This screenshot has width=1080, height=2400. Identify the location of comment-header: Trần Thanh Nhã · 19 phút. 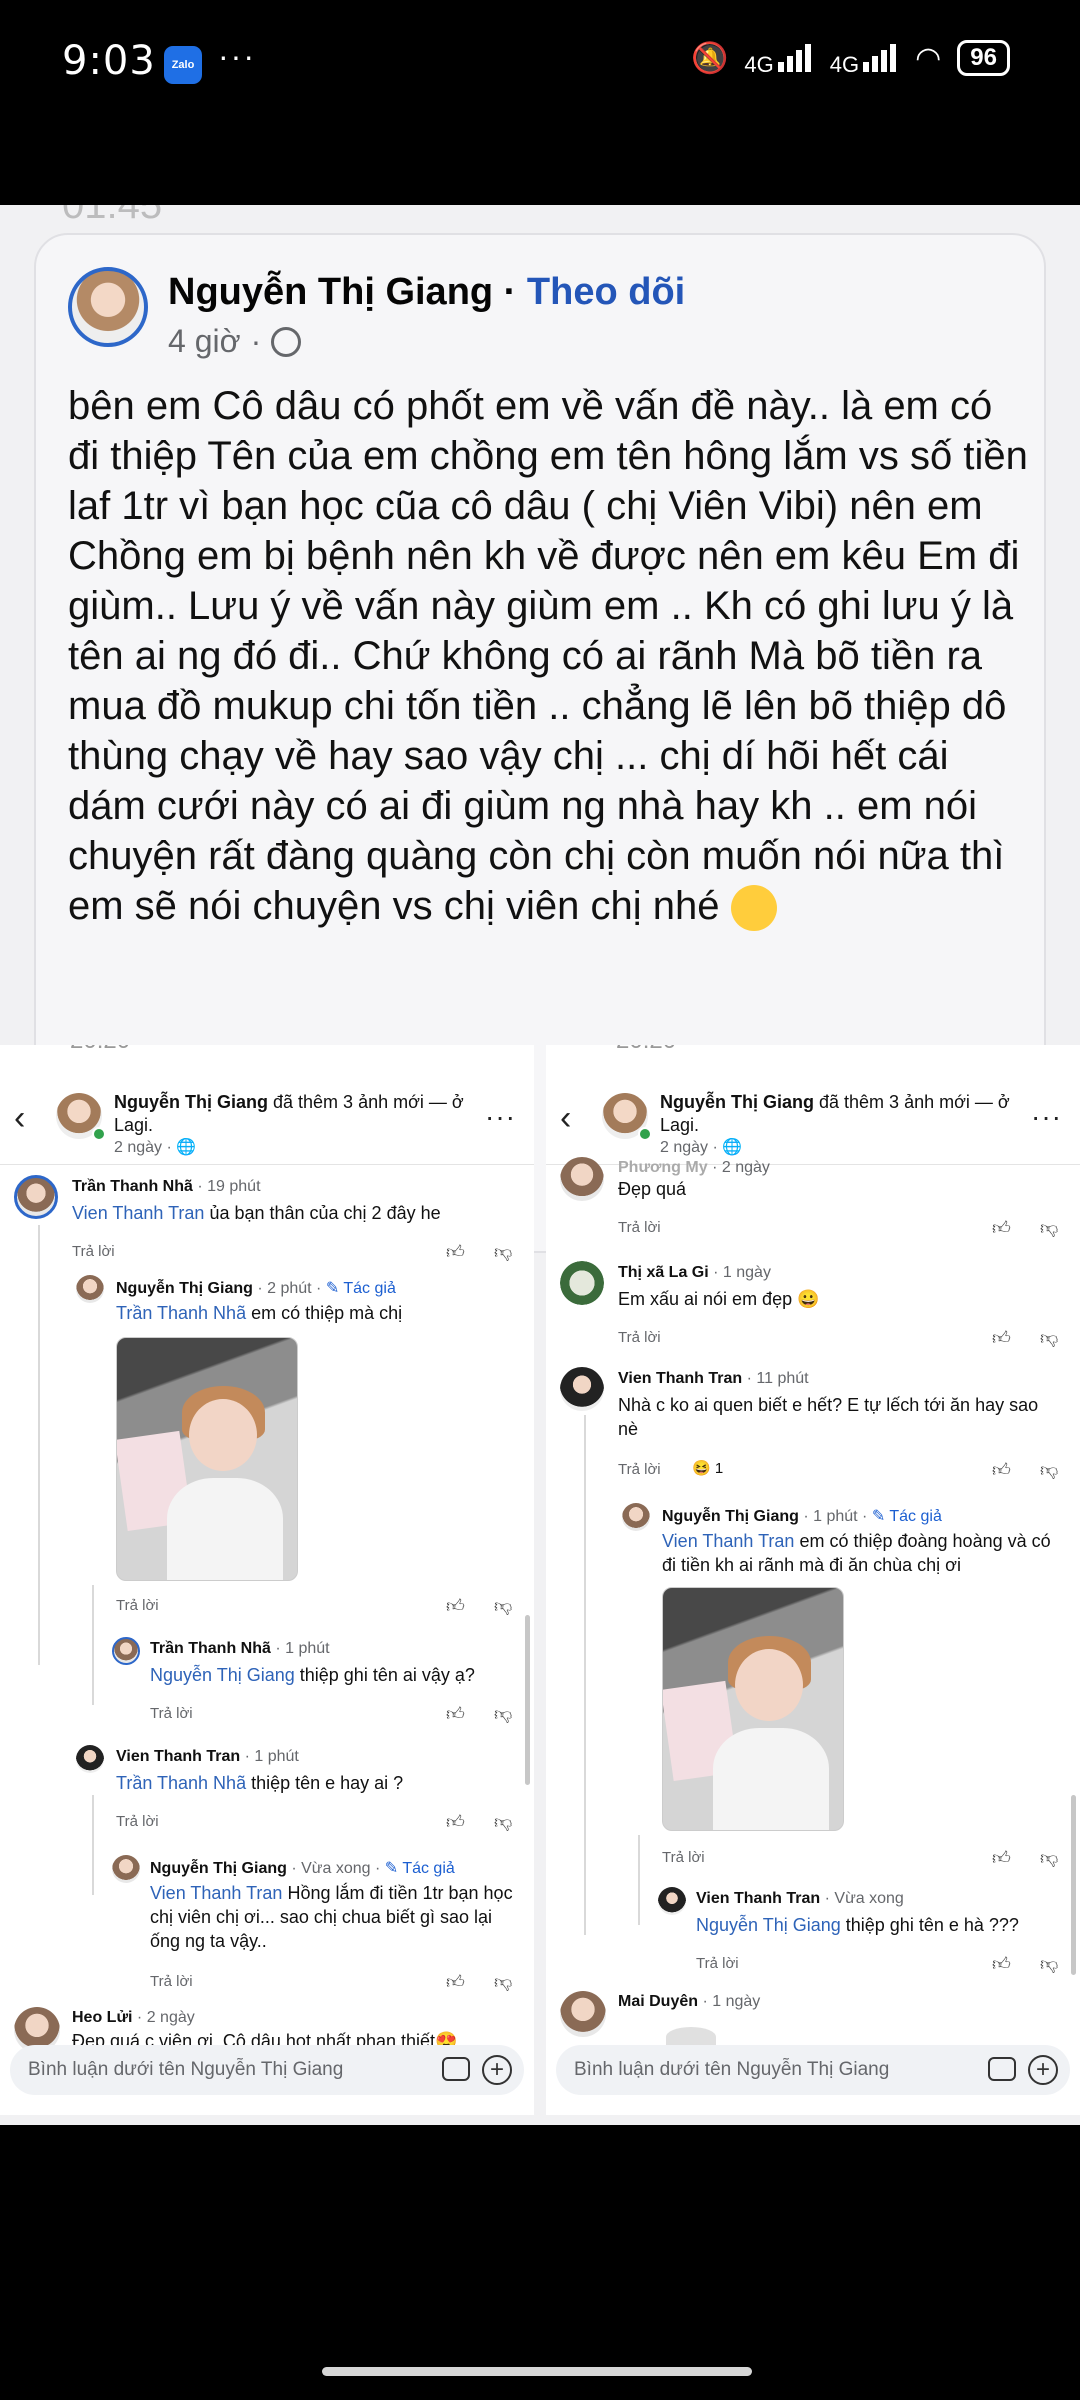
(166, 1186).